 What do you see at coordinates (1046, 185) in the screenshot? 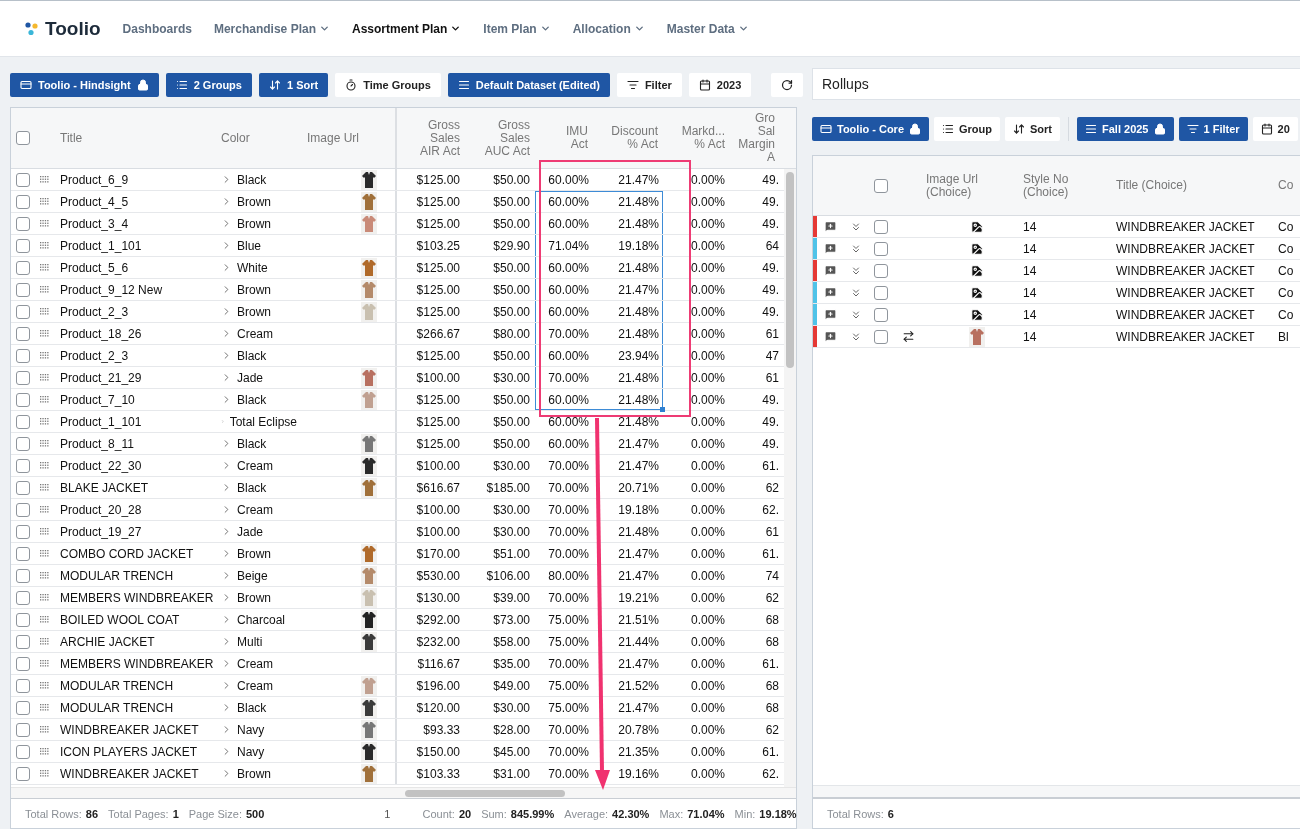
I see `column-header: Style No (Choice)` at bounding box center [1046, 185].